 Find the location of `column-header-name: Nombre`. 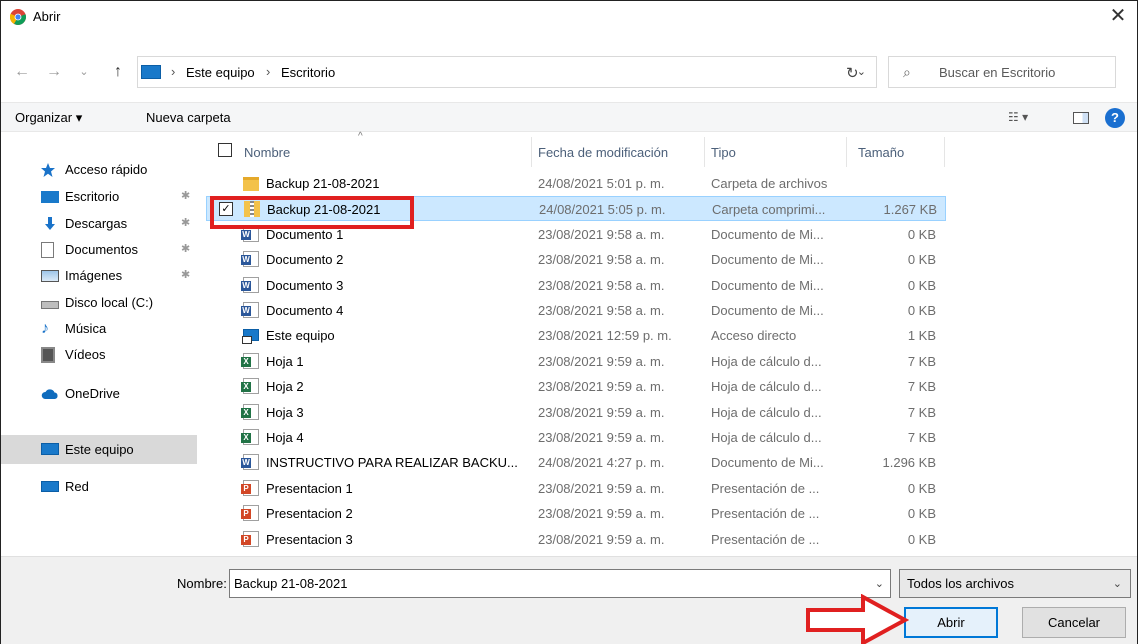

column-header-name: Nombre is located at coordinates (267, 152).